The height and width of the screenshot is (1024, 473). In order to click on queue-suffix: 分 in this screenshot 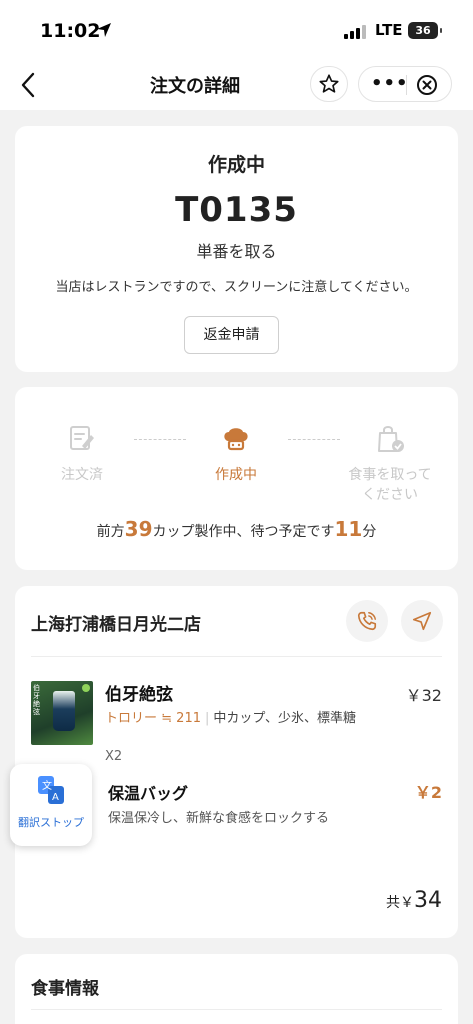, I will do `click(369, 532)`.